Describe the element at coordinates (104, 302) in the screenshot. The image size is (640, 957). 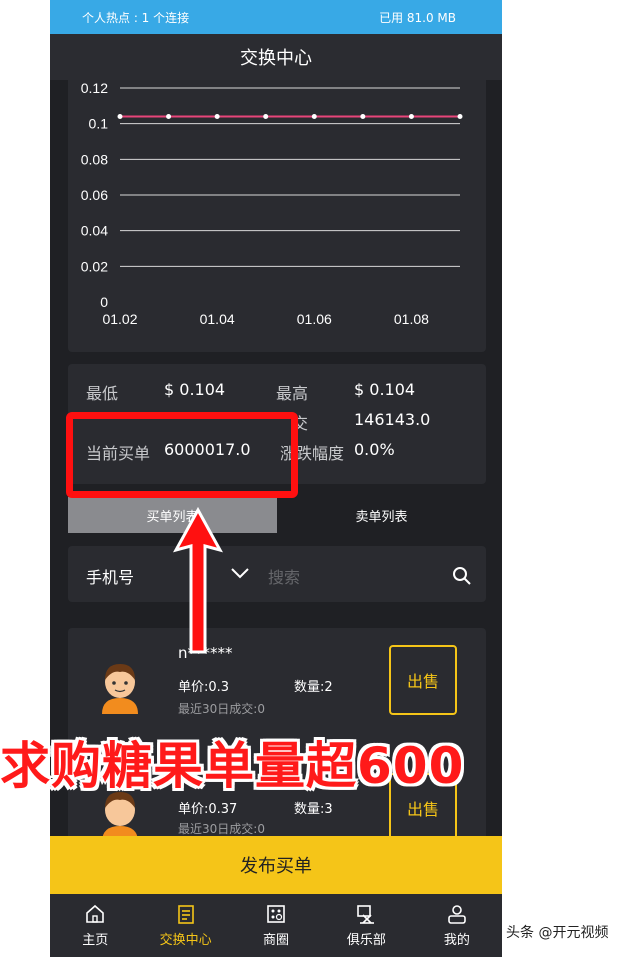
I see `y-tick-label: 0` at that location.